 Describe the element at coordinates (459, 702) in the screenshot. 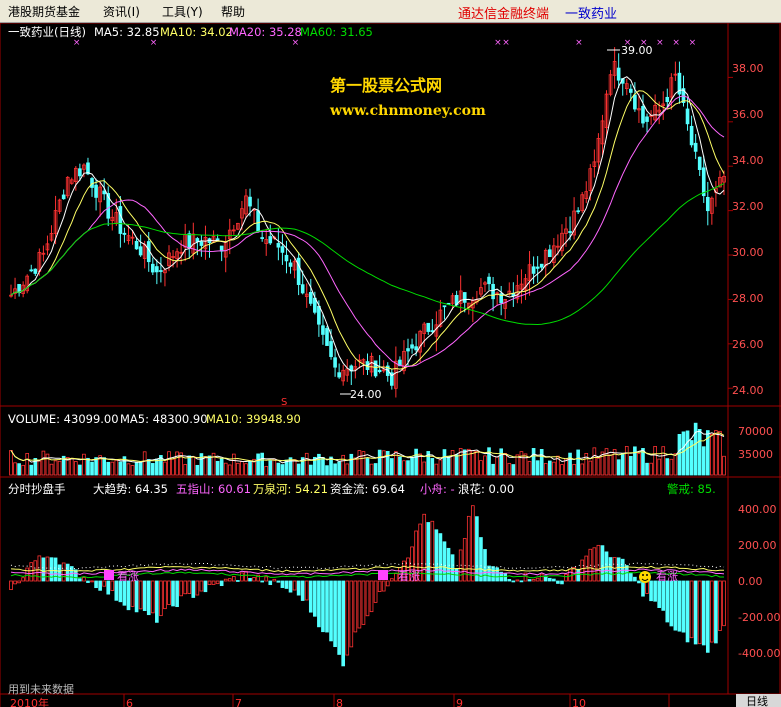

I see `month-tick: 9` at that location.